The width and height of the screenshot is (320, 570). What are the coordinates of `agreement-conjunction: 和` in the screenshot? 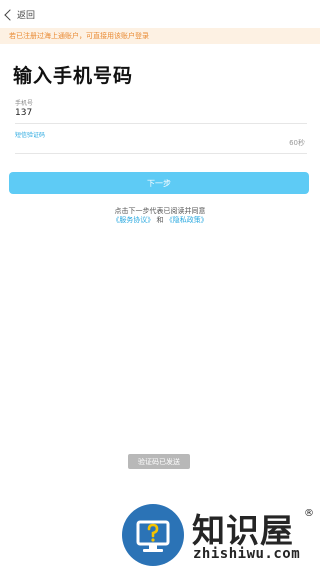 It's located at (160, 220).